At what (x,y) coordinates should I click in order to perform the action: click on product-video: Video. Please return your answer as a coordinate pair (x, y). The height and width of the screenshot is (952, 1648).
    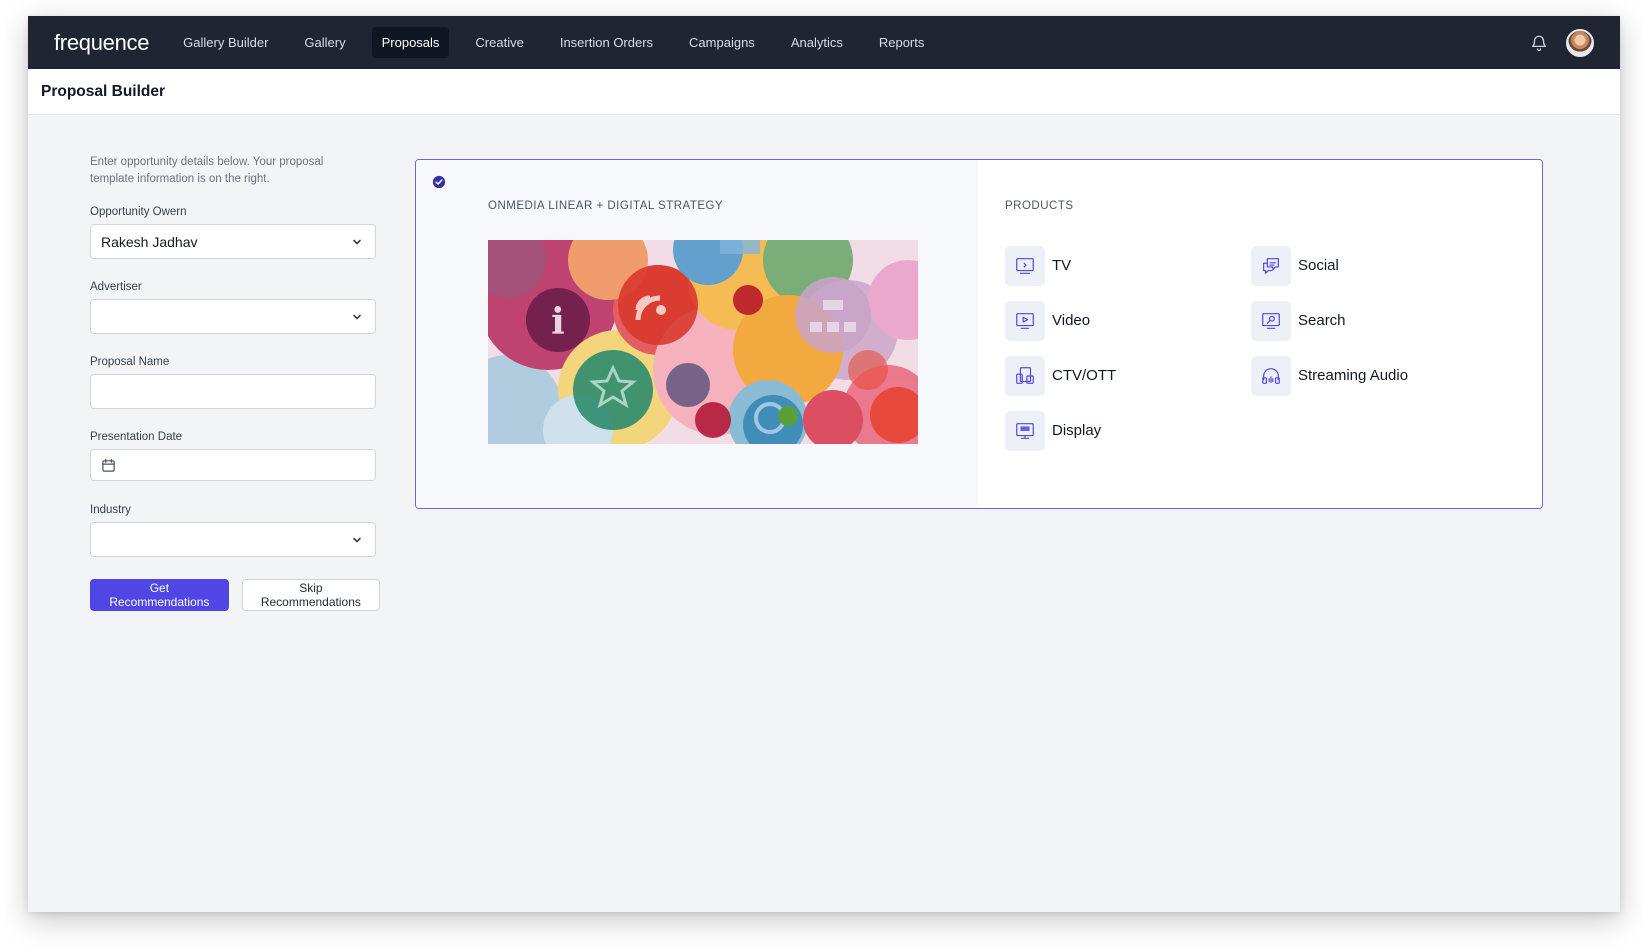
    Looking at the image, I should click on (1128, 320).